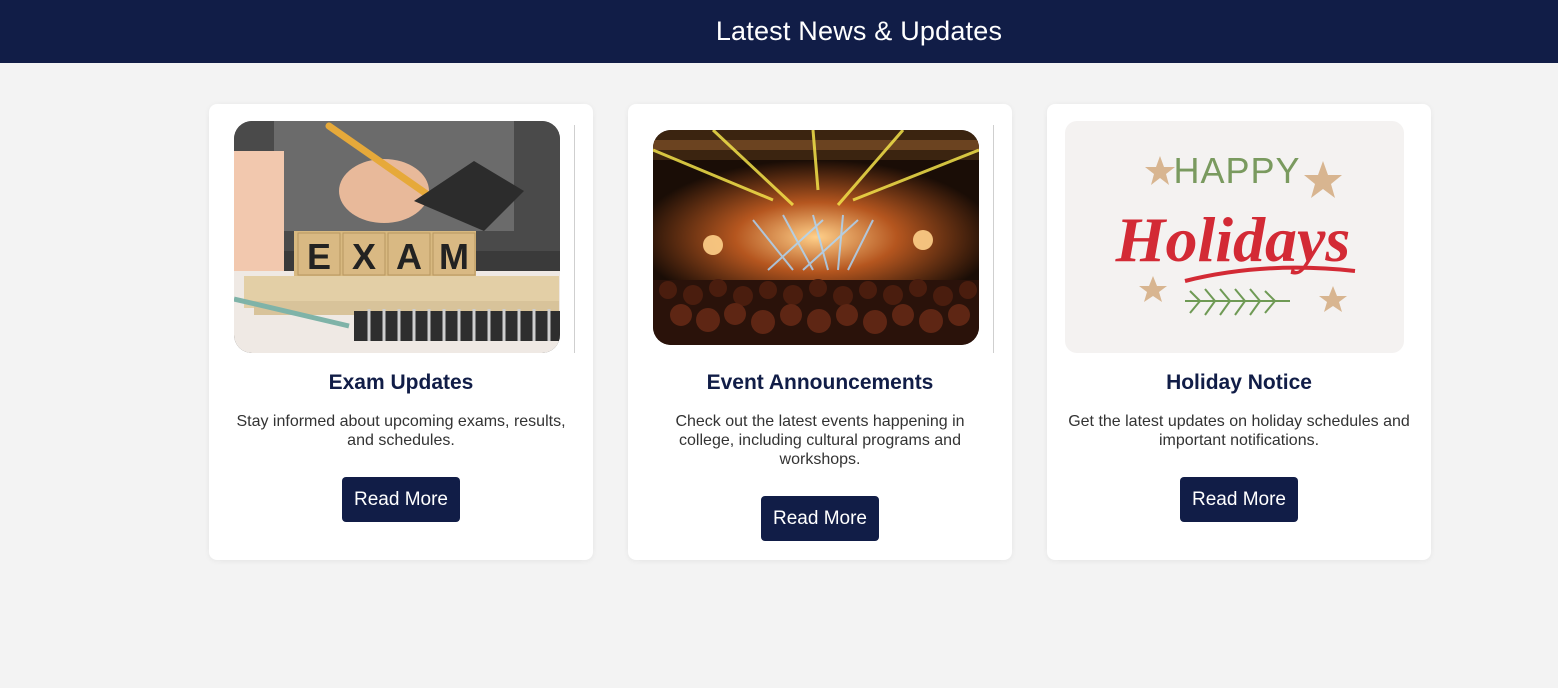 Image resolution: width=1558 pixels, height=688 pixels. I want to click on card-title: Exam Updates, so click(401, 382).